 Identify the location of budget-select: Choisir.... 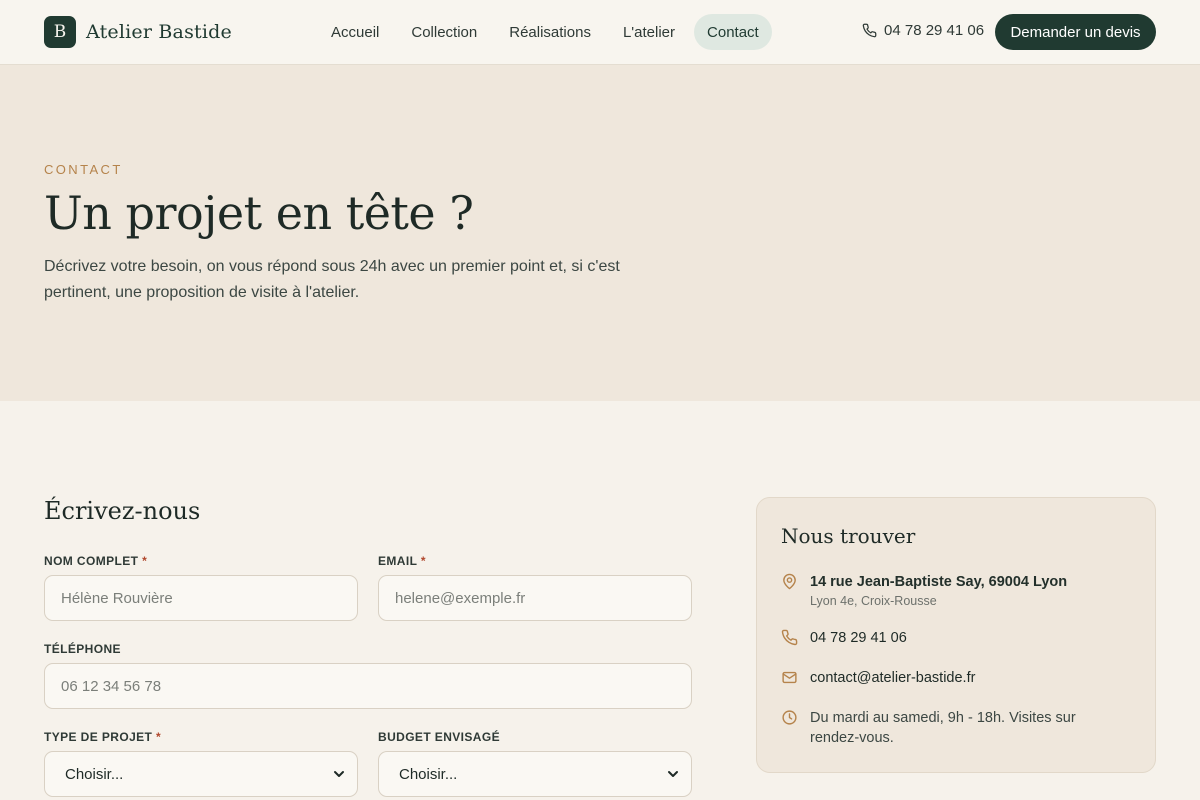
(535, 774).